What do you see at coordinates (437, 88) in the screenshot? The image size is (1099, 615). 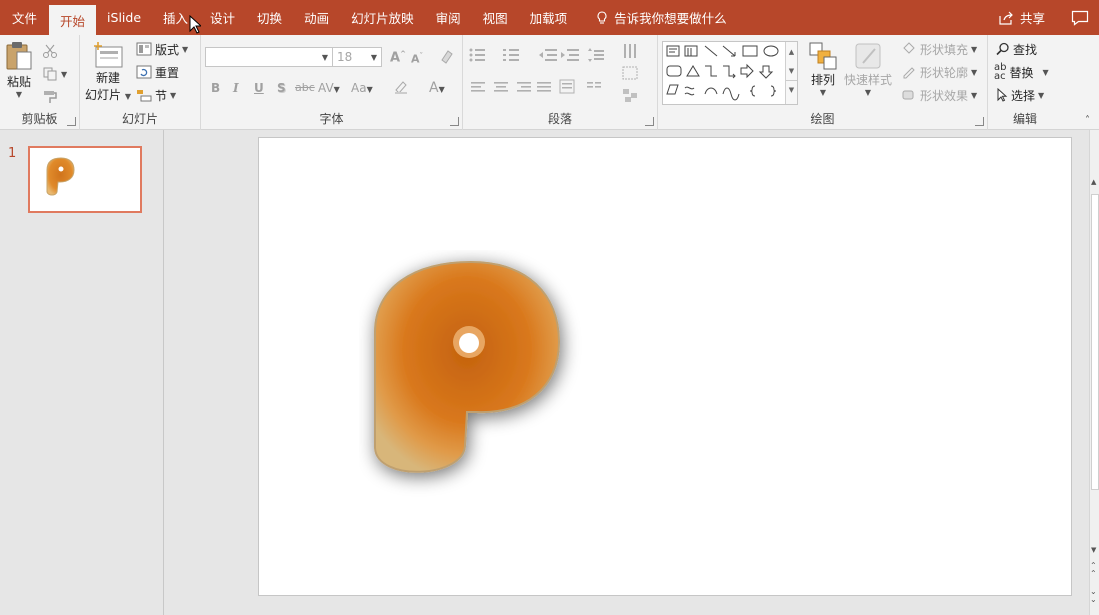 I see `font-color-button: A▼` at bounding box center [437, 88].